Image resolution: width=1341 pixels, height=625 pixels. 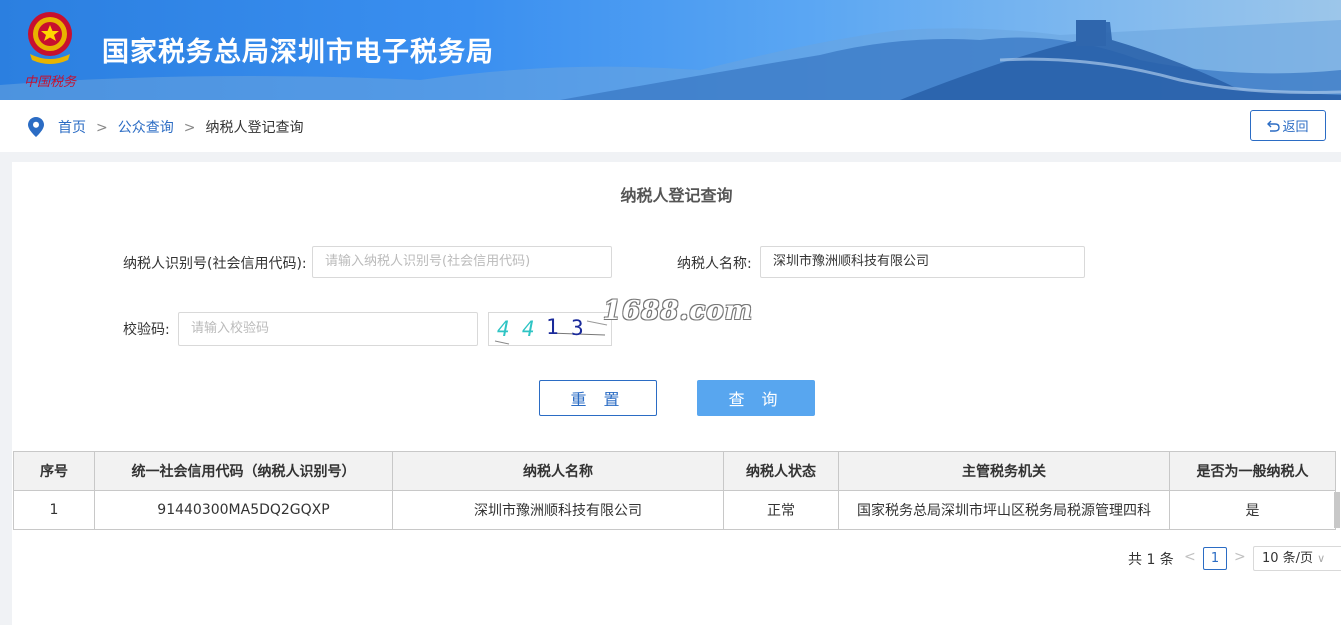 I want to click on header-taxpayer-status: 纳税人状态, so click(x=781, y=471).